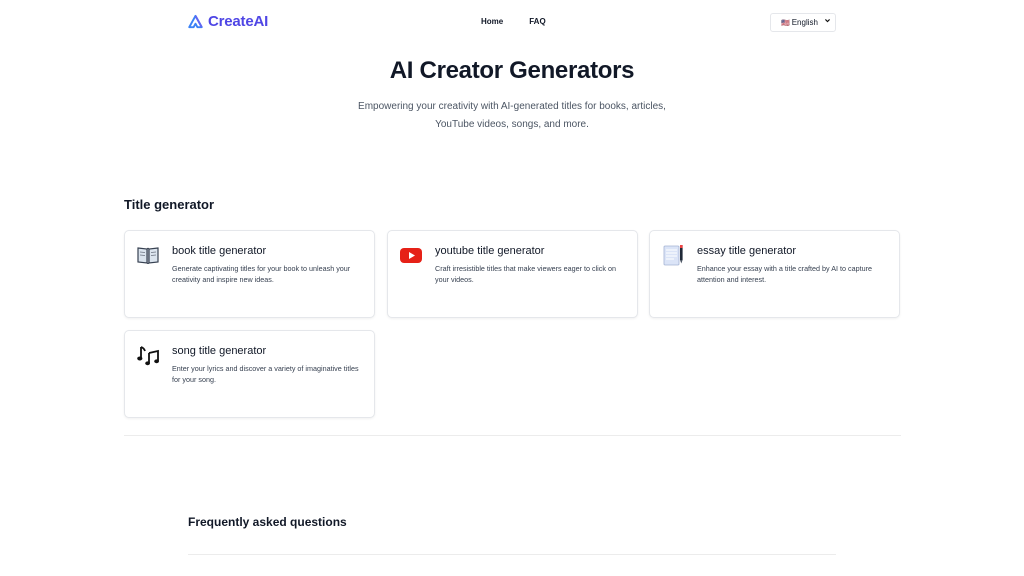 This screenshot has width=1024, height=576. I want to click on nav-faq-link: FAQ, so click(537, 21).